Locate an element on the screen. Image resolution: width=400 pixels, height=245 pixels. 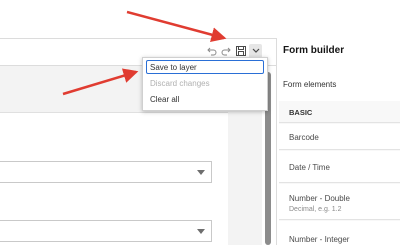
menu-item-save-to-layer: Save to layer is located at coordinates (173, 67).